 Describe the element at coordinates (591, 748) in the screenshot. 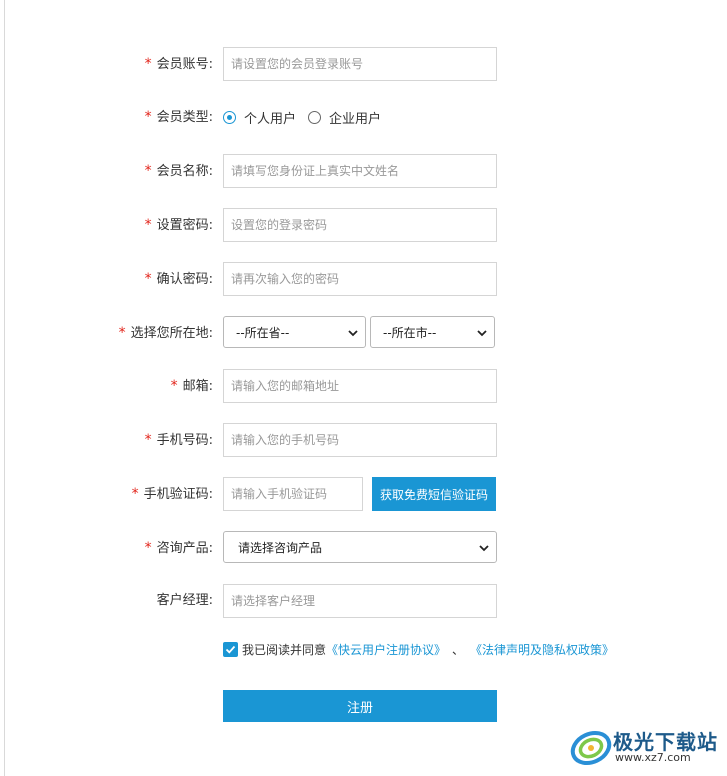

I see `logo-swirl-icon` at that location.